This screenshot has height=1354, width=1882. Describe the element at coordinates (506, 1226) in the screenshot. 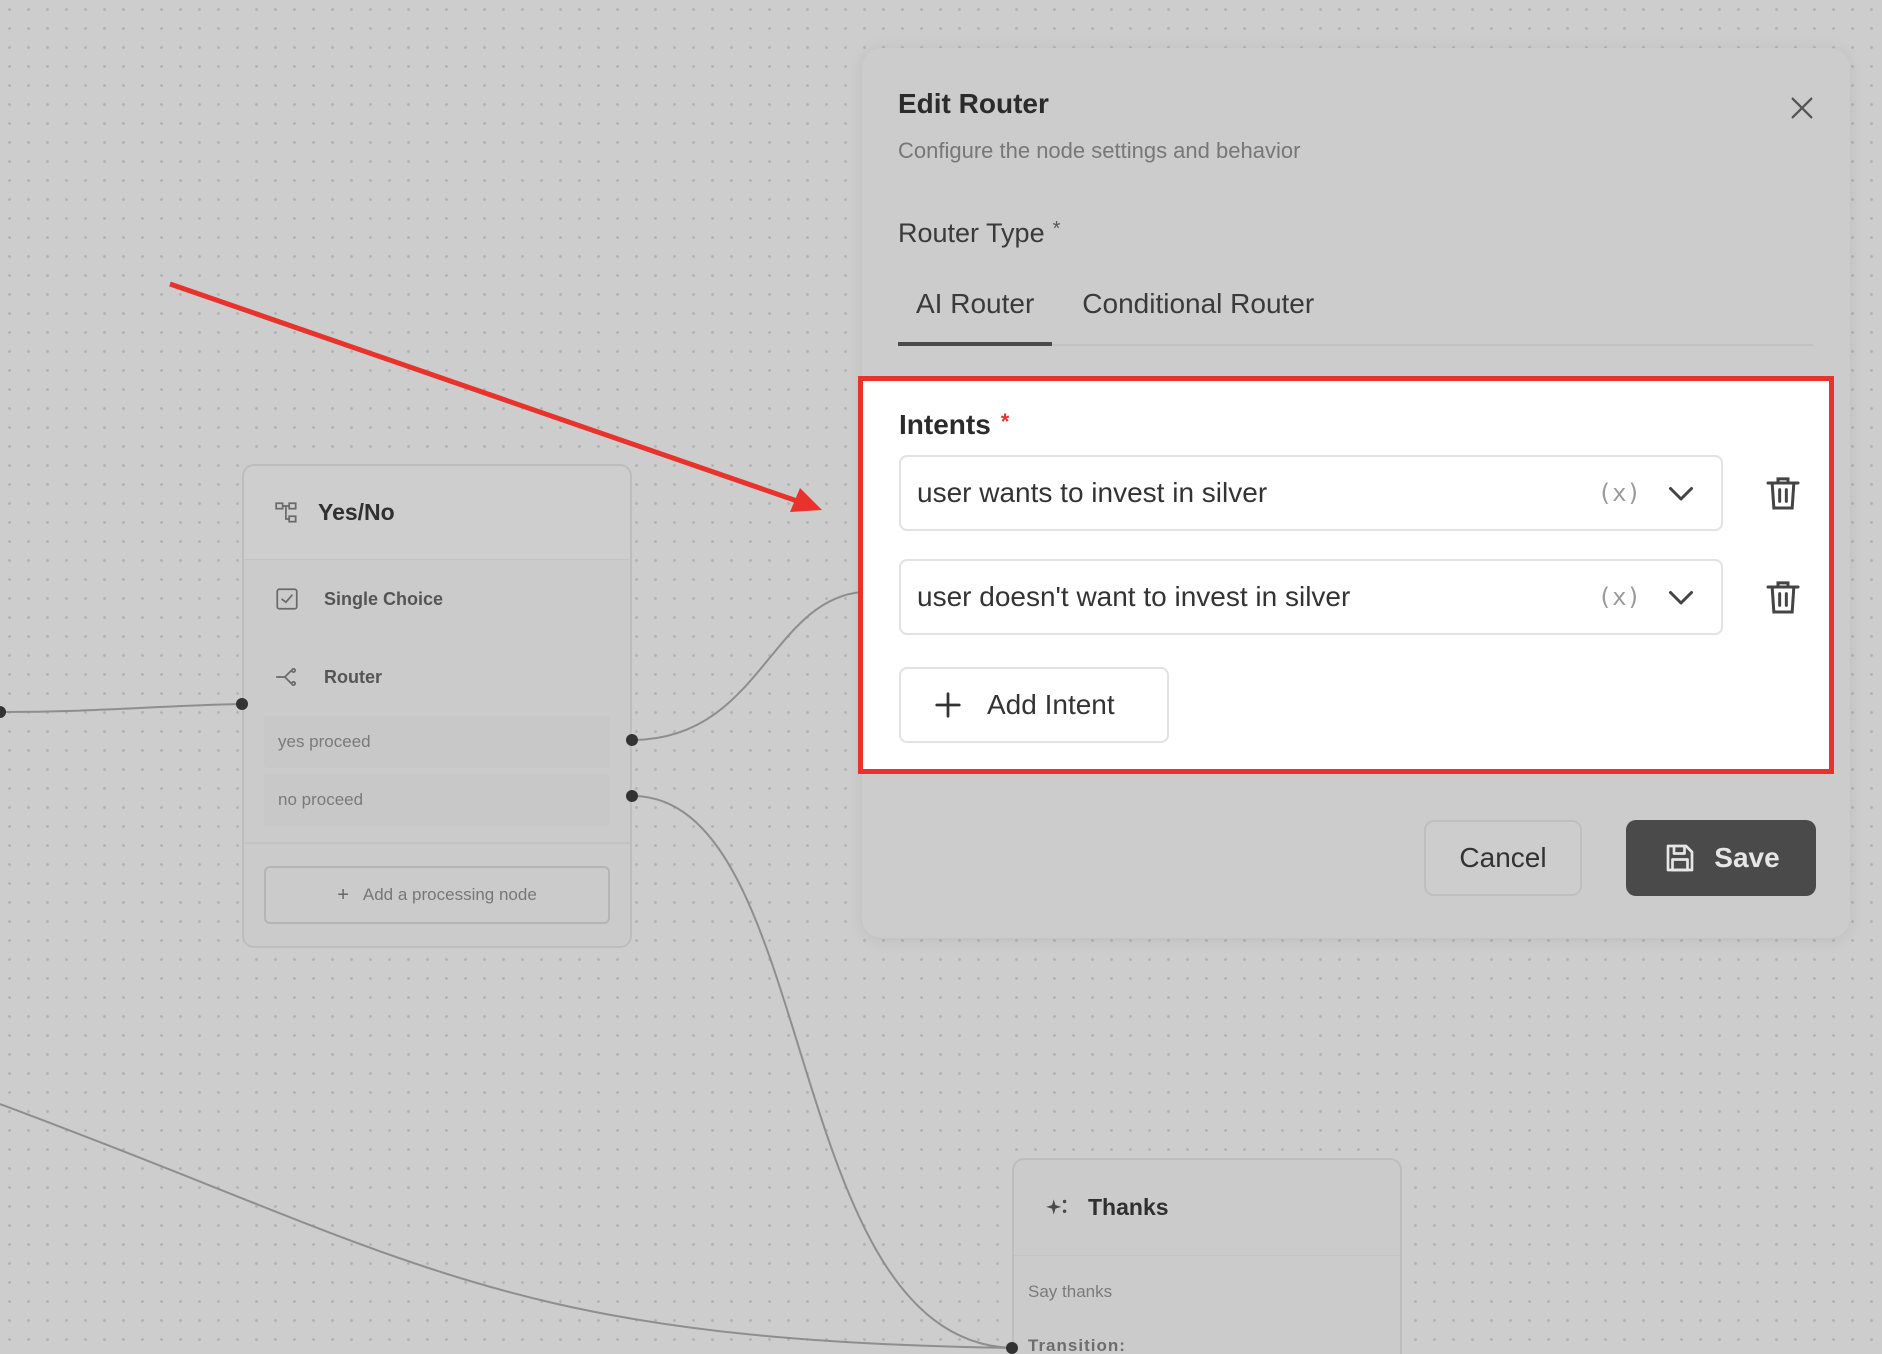

I see `edge-left-to-thanks` at that location.